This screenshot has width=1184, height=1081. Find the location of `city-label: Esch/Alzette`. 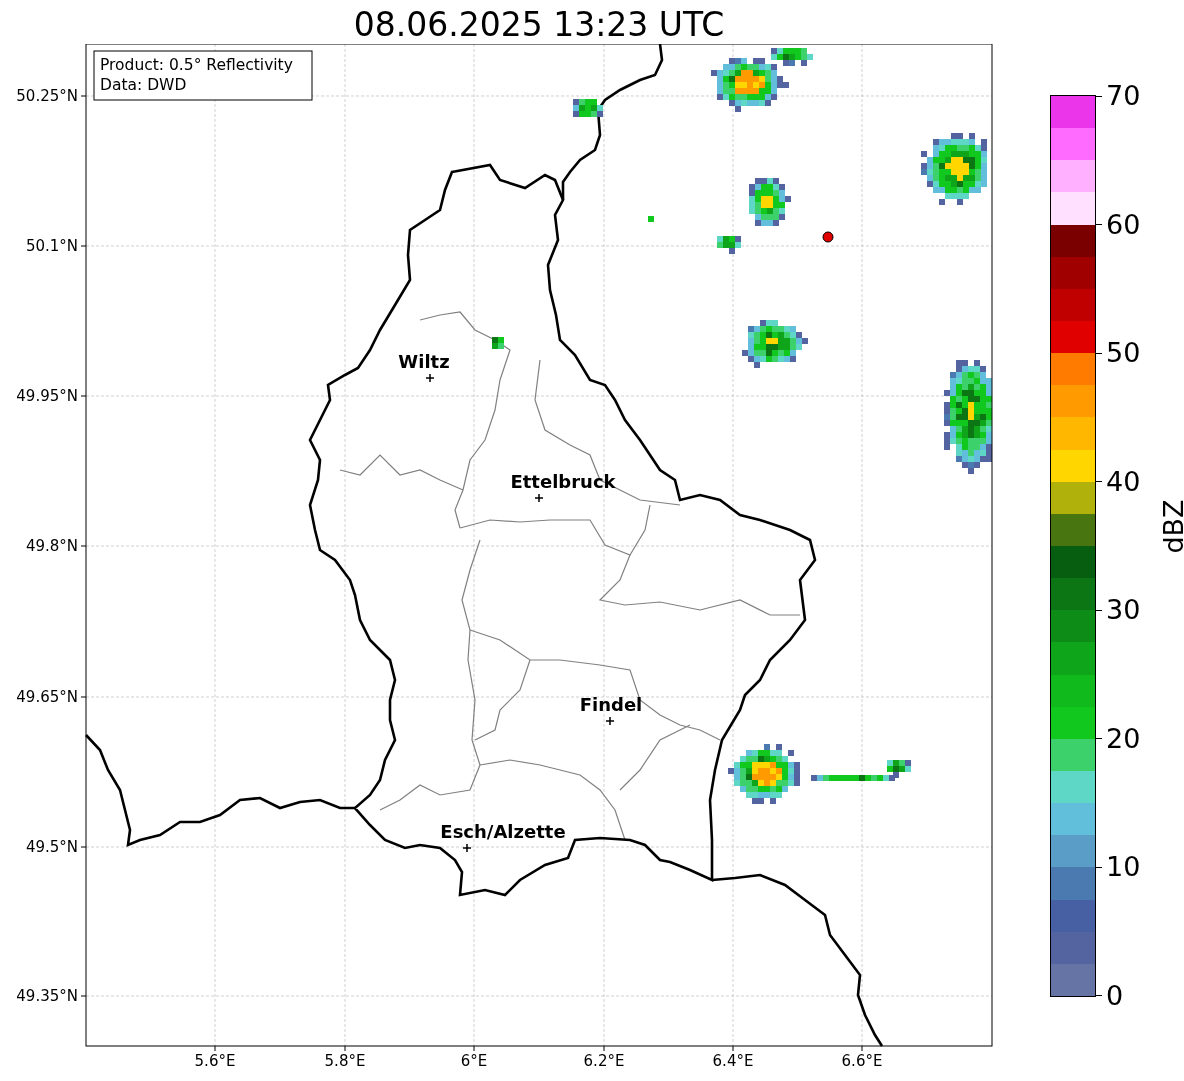

city-label: Esch/Alzette is located at coordinates (503, 831).